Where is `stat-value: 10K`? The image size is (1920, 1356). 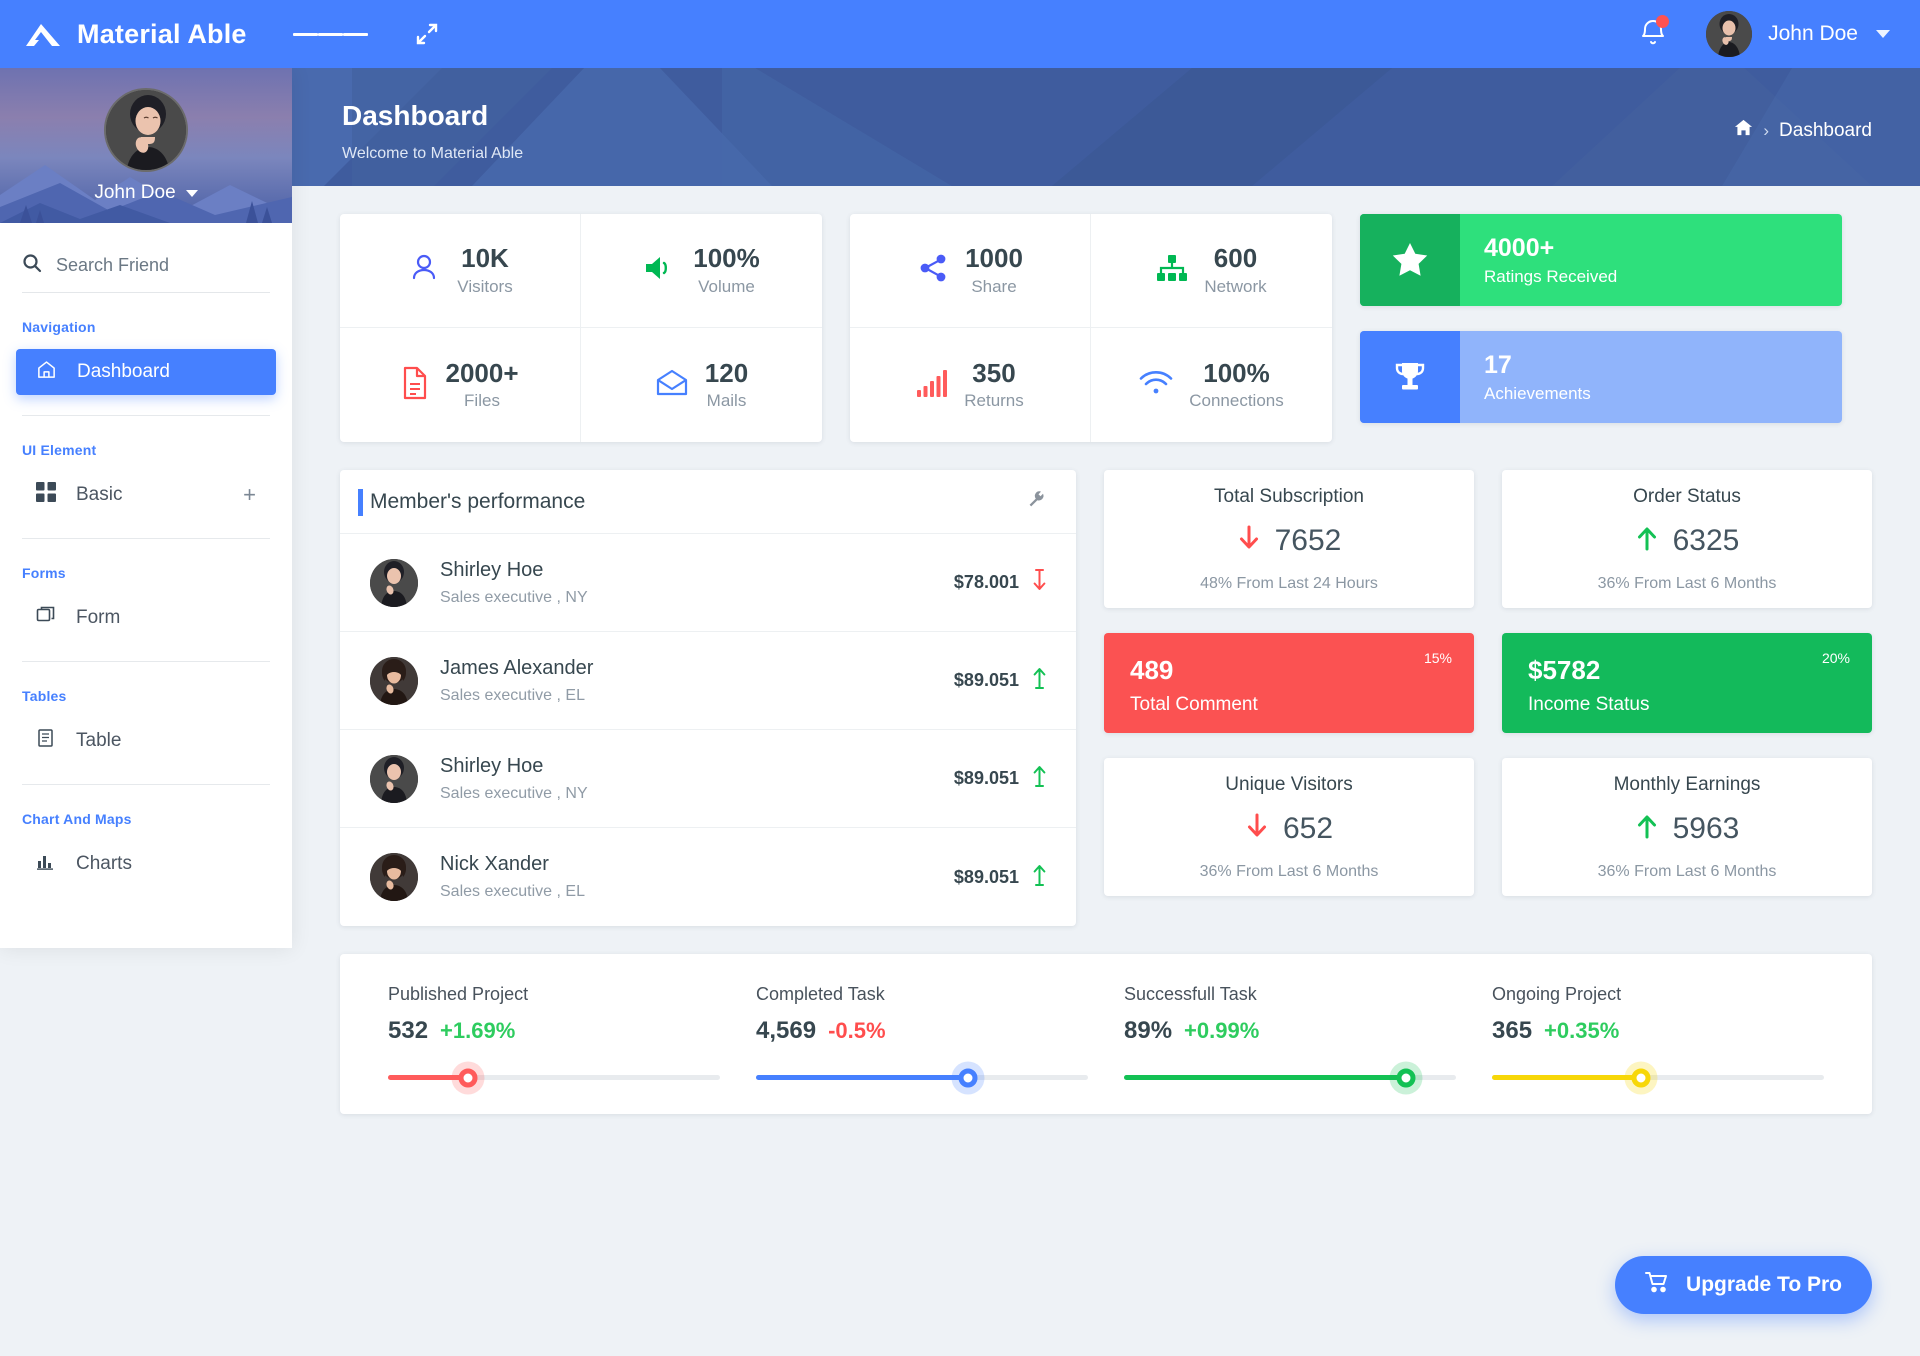
stat-value: 10K is located at coordinates (485, 258).